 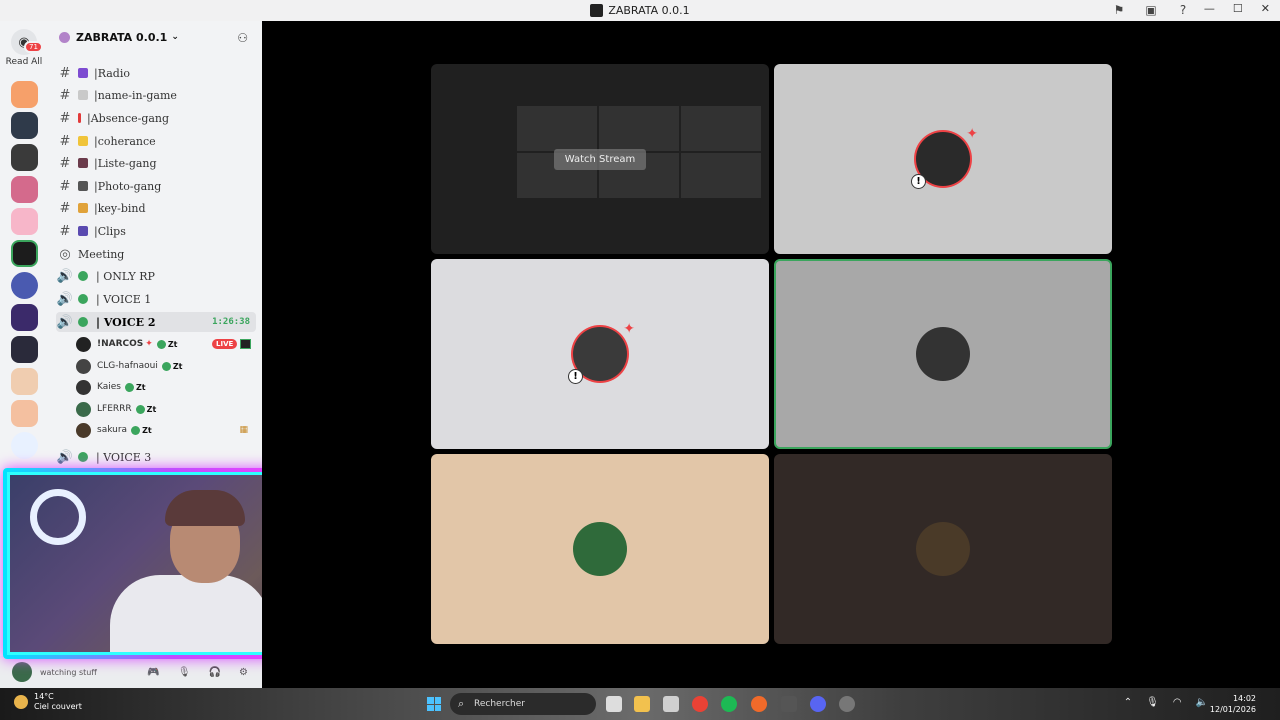 I want to click on chevron-down-icon: ⌄, so click(x=175, y=37).